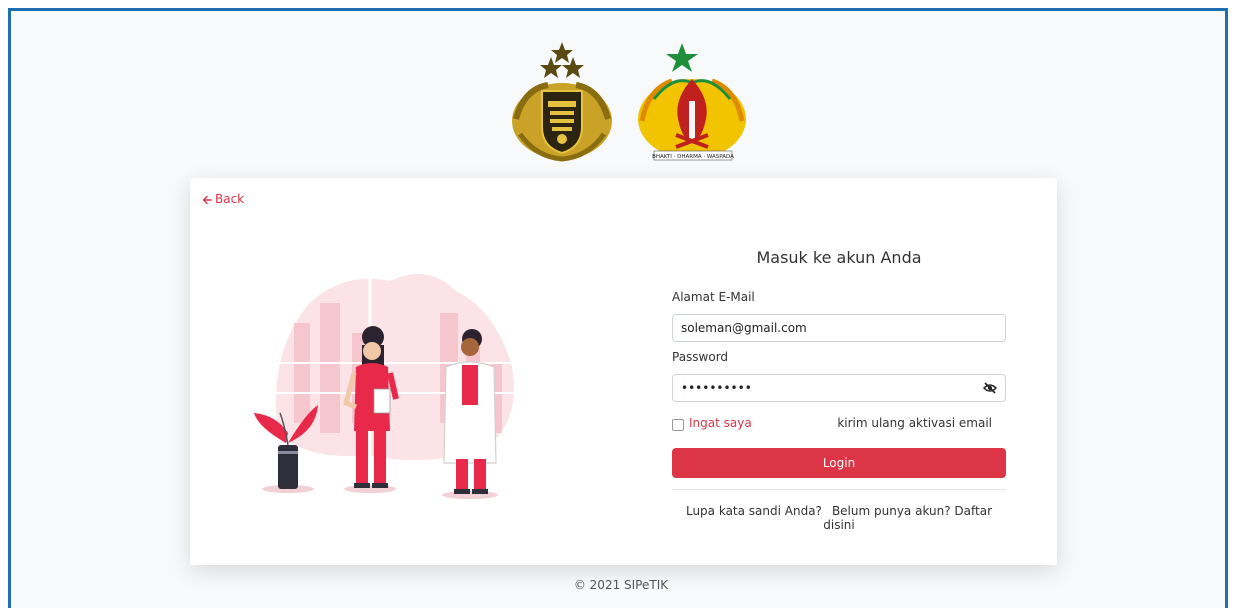 The image size is (1235, 608). What do you see at coordinates (839, 463) in the screenshot?
I see `login-button: Login` at bounding box center [839, 463].